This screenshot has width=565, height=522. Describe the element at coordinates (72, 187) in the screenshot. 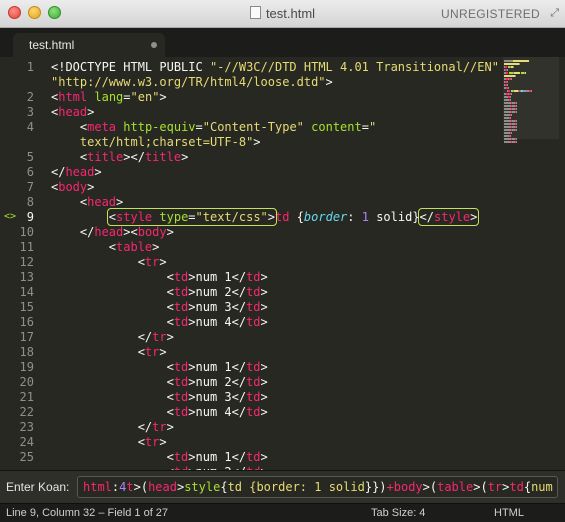

I see `code-line: <body>` at that location.